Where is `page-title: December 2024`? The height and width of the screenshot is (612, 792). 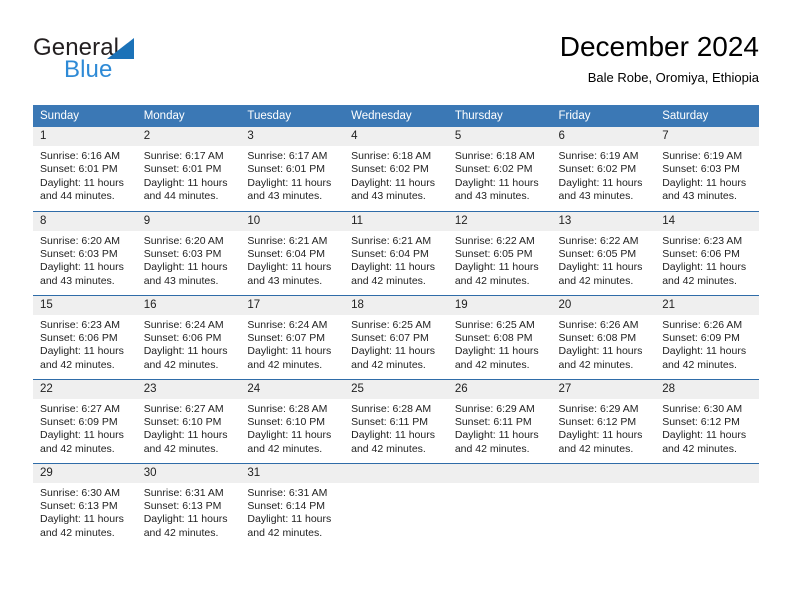
page-title: December 2024 is located at coordinates (659, 46).